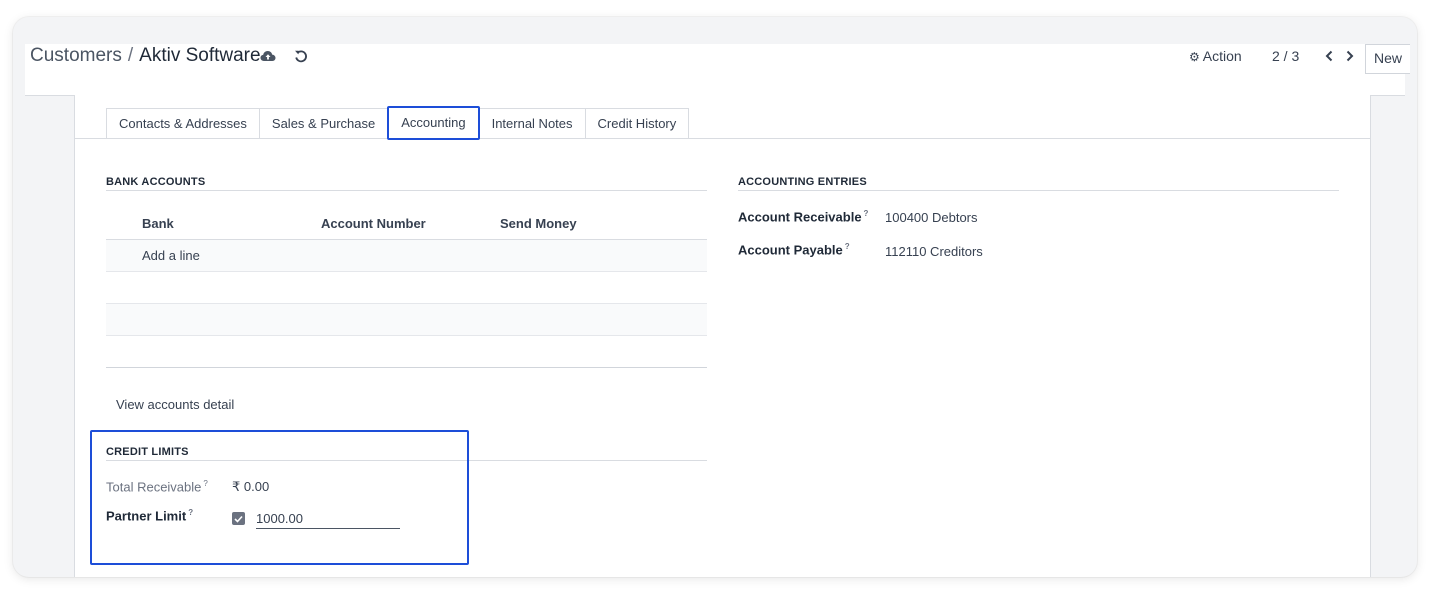  What do you see at coordinates (1194, 57) in the screenshot?
I see `gear-icon: ⚙` at bounding box center [1194, 57].